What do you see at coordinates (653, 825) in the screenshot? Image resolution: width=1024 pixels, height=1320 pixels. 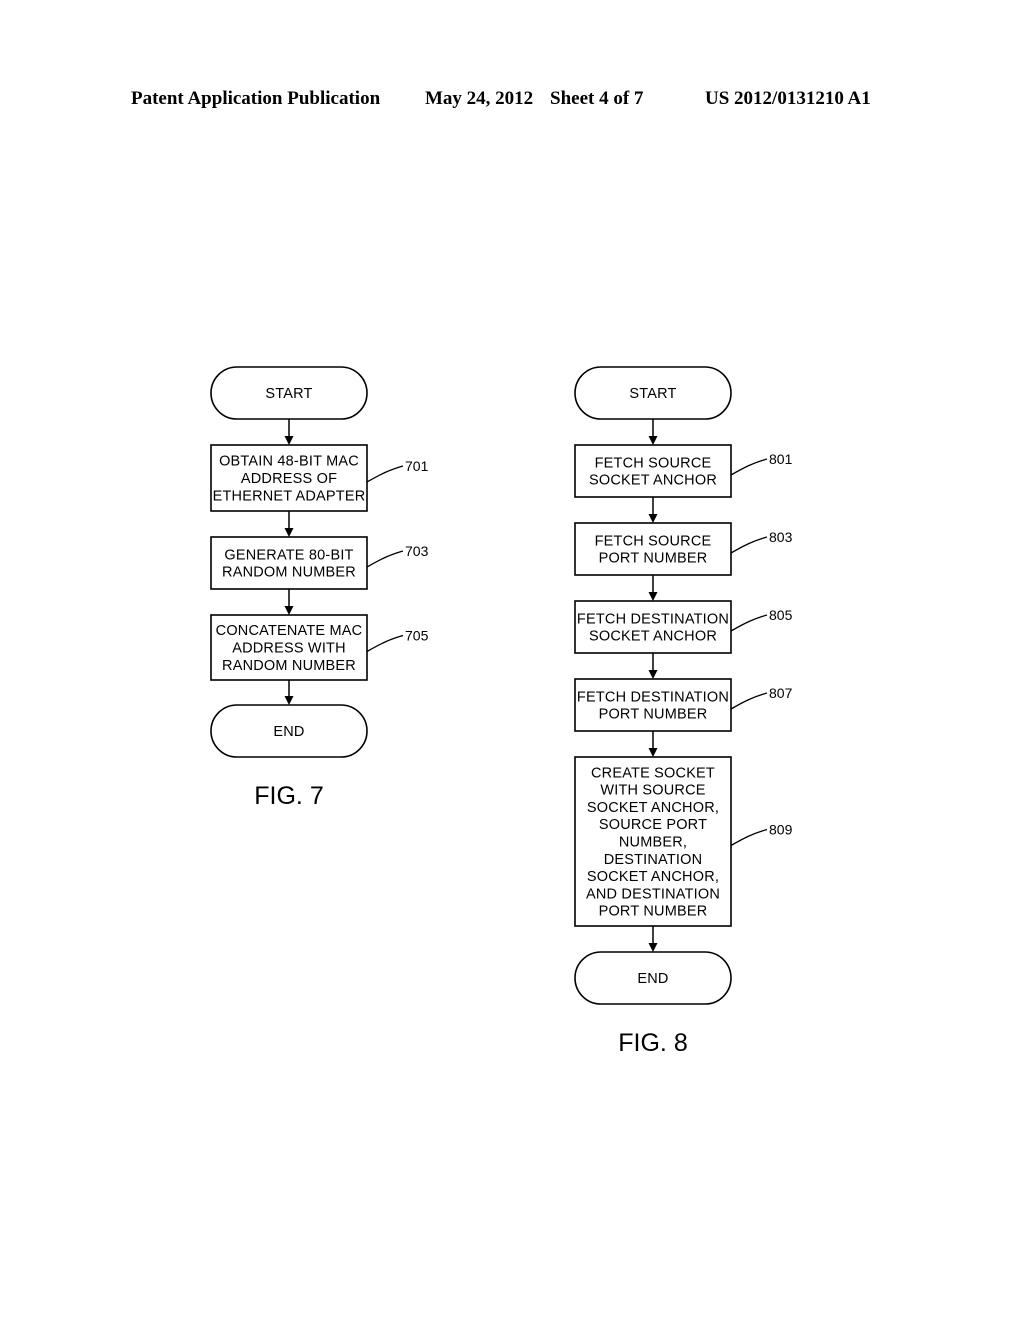 I see `node-label-line: SOURCE PORT` at bounding box center [653, 825].